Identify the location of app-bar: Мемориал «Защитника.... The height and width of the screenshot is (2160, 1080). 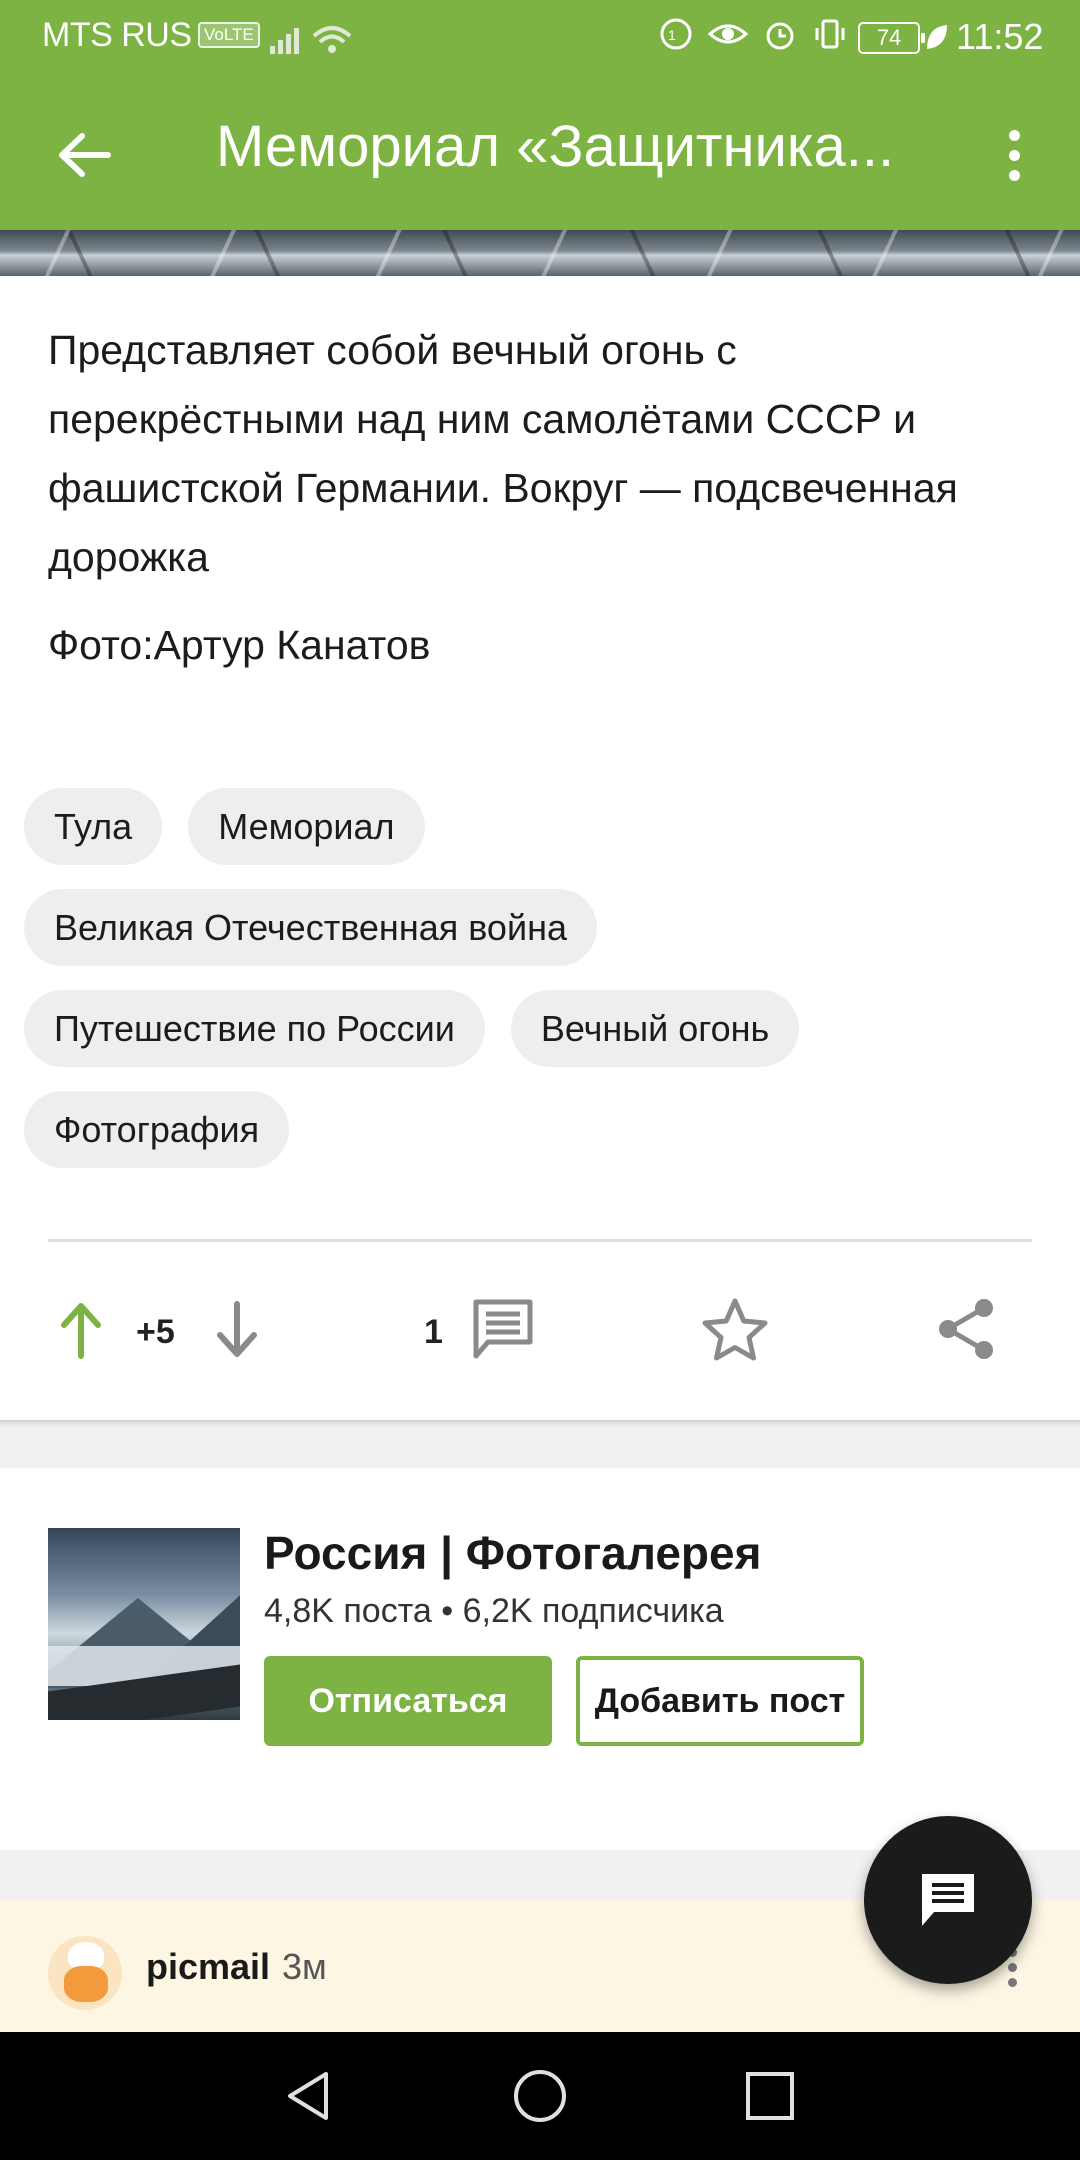
(540, 152).